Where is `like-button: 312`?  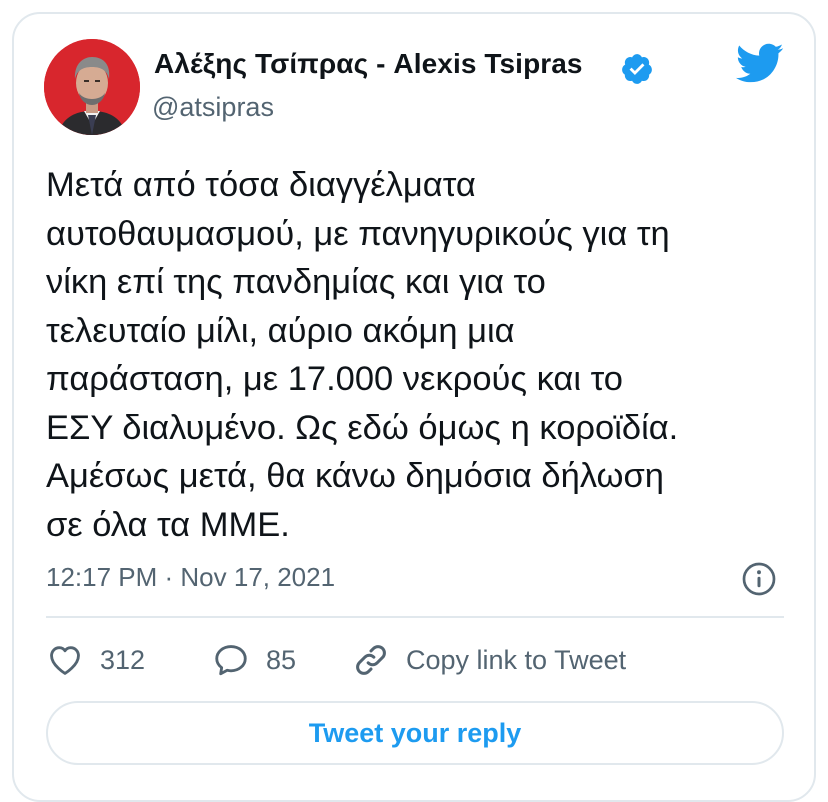
like-button: 312 is located at coordinates (95, 660).